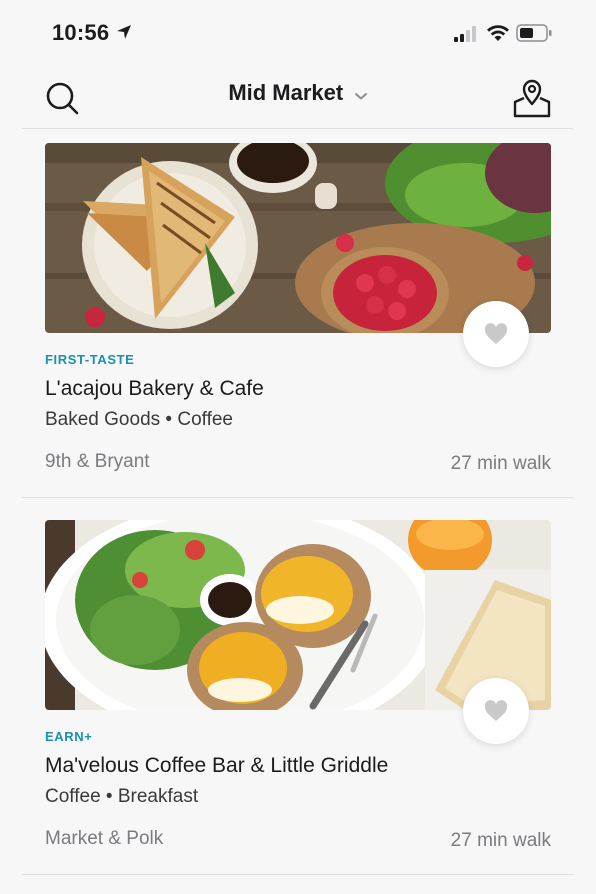 The image size is (596, 894). What do you see at coordinates (124, 32) in the screenshot?
I see `location-arrow-icon` at bounding box center [124, 32].